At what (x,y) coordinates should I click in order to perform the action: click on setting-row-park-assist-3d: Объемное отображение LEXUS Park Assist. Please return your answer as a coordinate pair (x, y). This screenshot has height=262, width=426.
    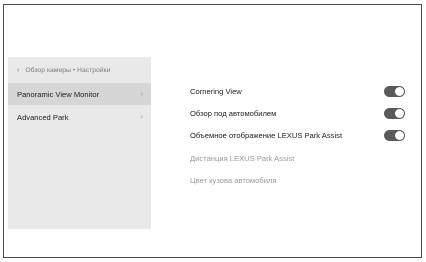
    Looking at the image, I should click on (302, 135).